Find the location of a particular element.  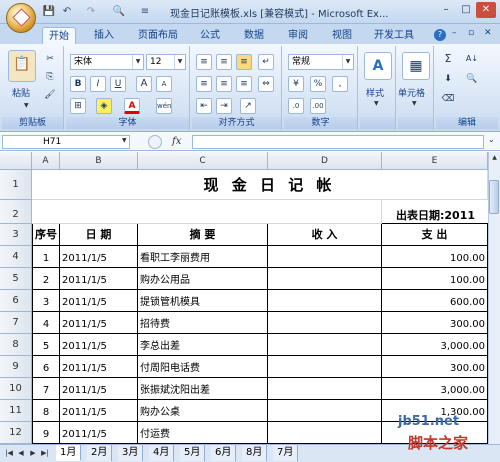

decrease-decimal-icon: .00 is located at coordinates (318, 106).